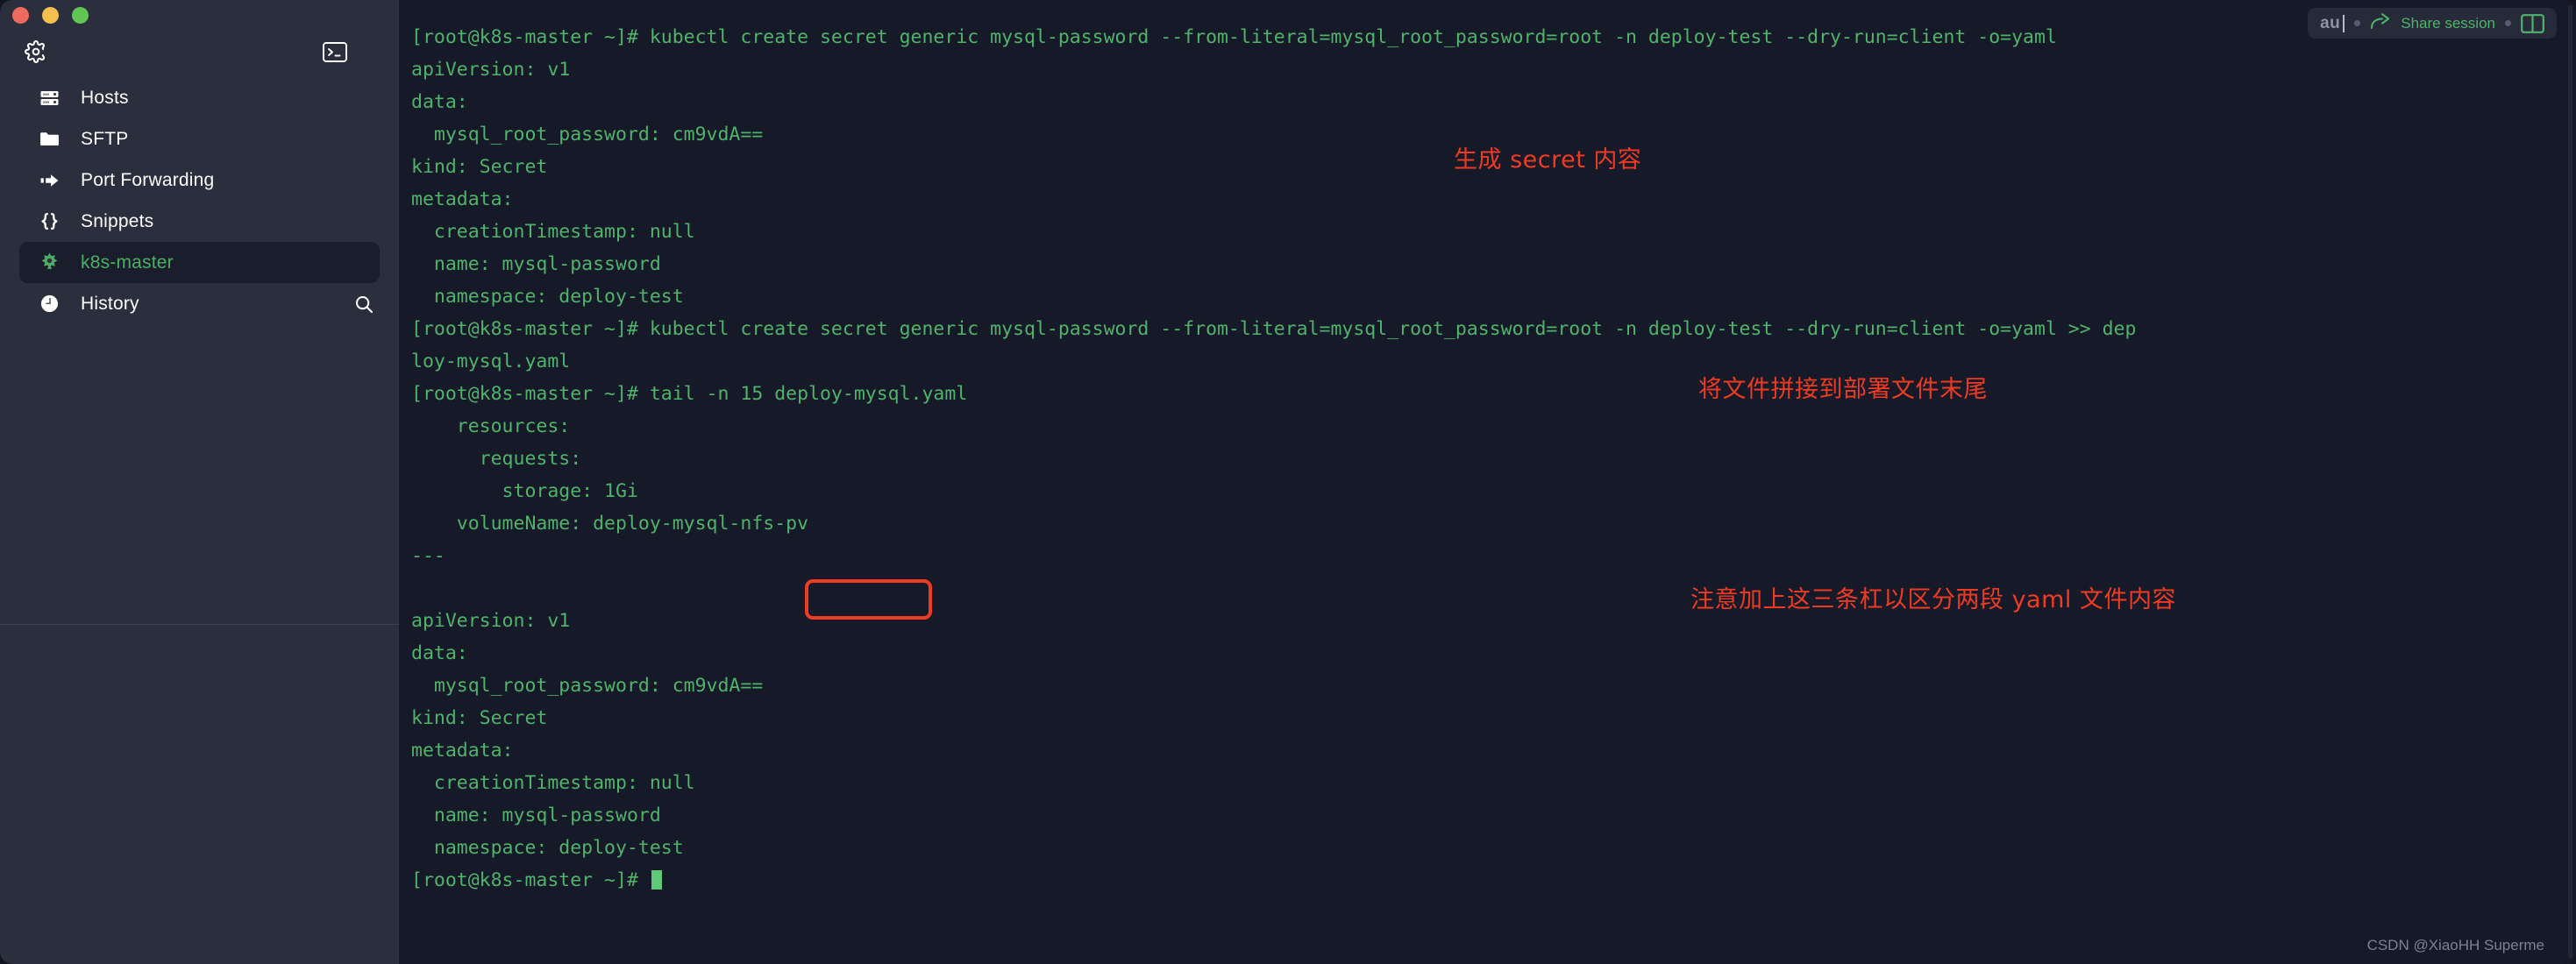 This screenshot has width=2576, height=964. What do you see at coordinates (110, 303) in the screenshot?
I see `sidebar-item-label: History` at bounding box center [110, 303].